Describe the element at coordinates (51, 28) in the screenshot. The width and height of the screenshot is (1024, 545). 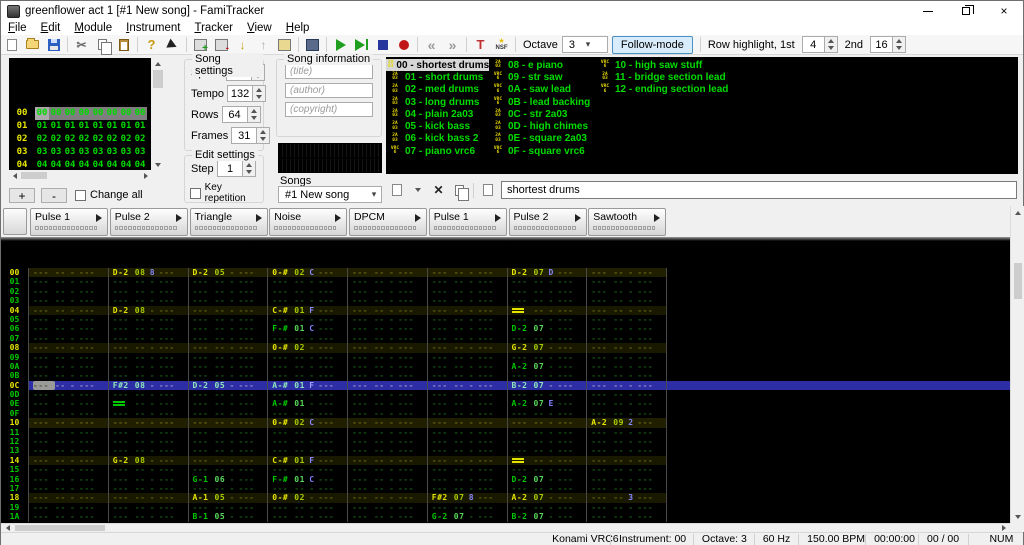
I see `menu-edit: Edit` at that location.